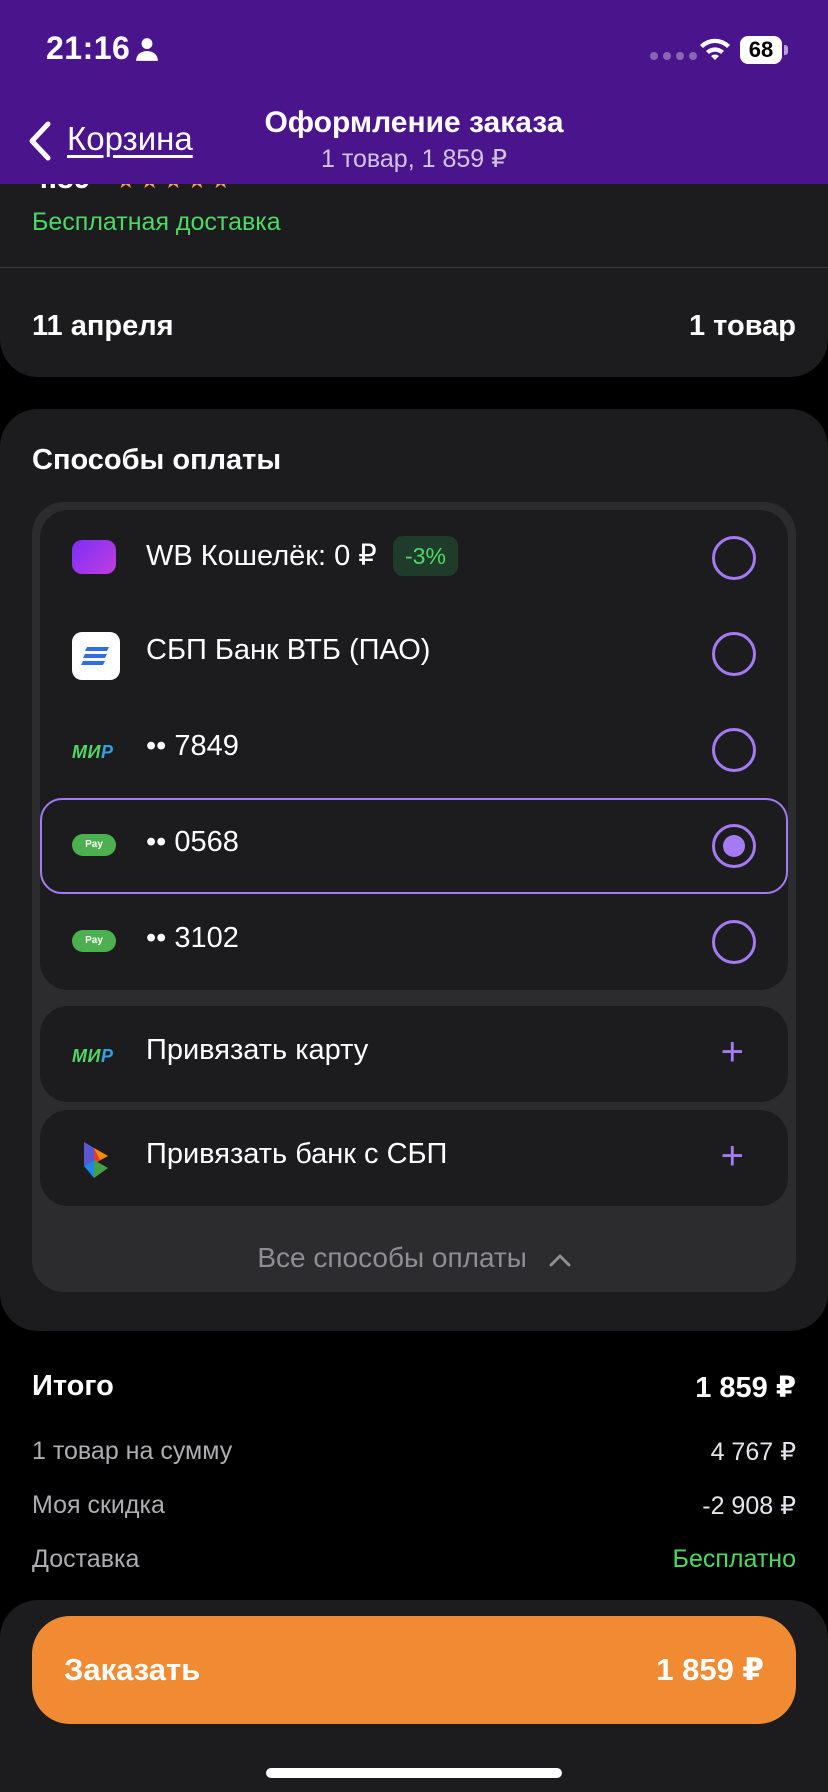 This screenshot has width=828, height=1792. I want to click on add-card-button: МИР Привязать карту +, so click(414, 1054).